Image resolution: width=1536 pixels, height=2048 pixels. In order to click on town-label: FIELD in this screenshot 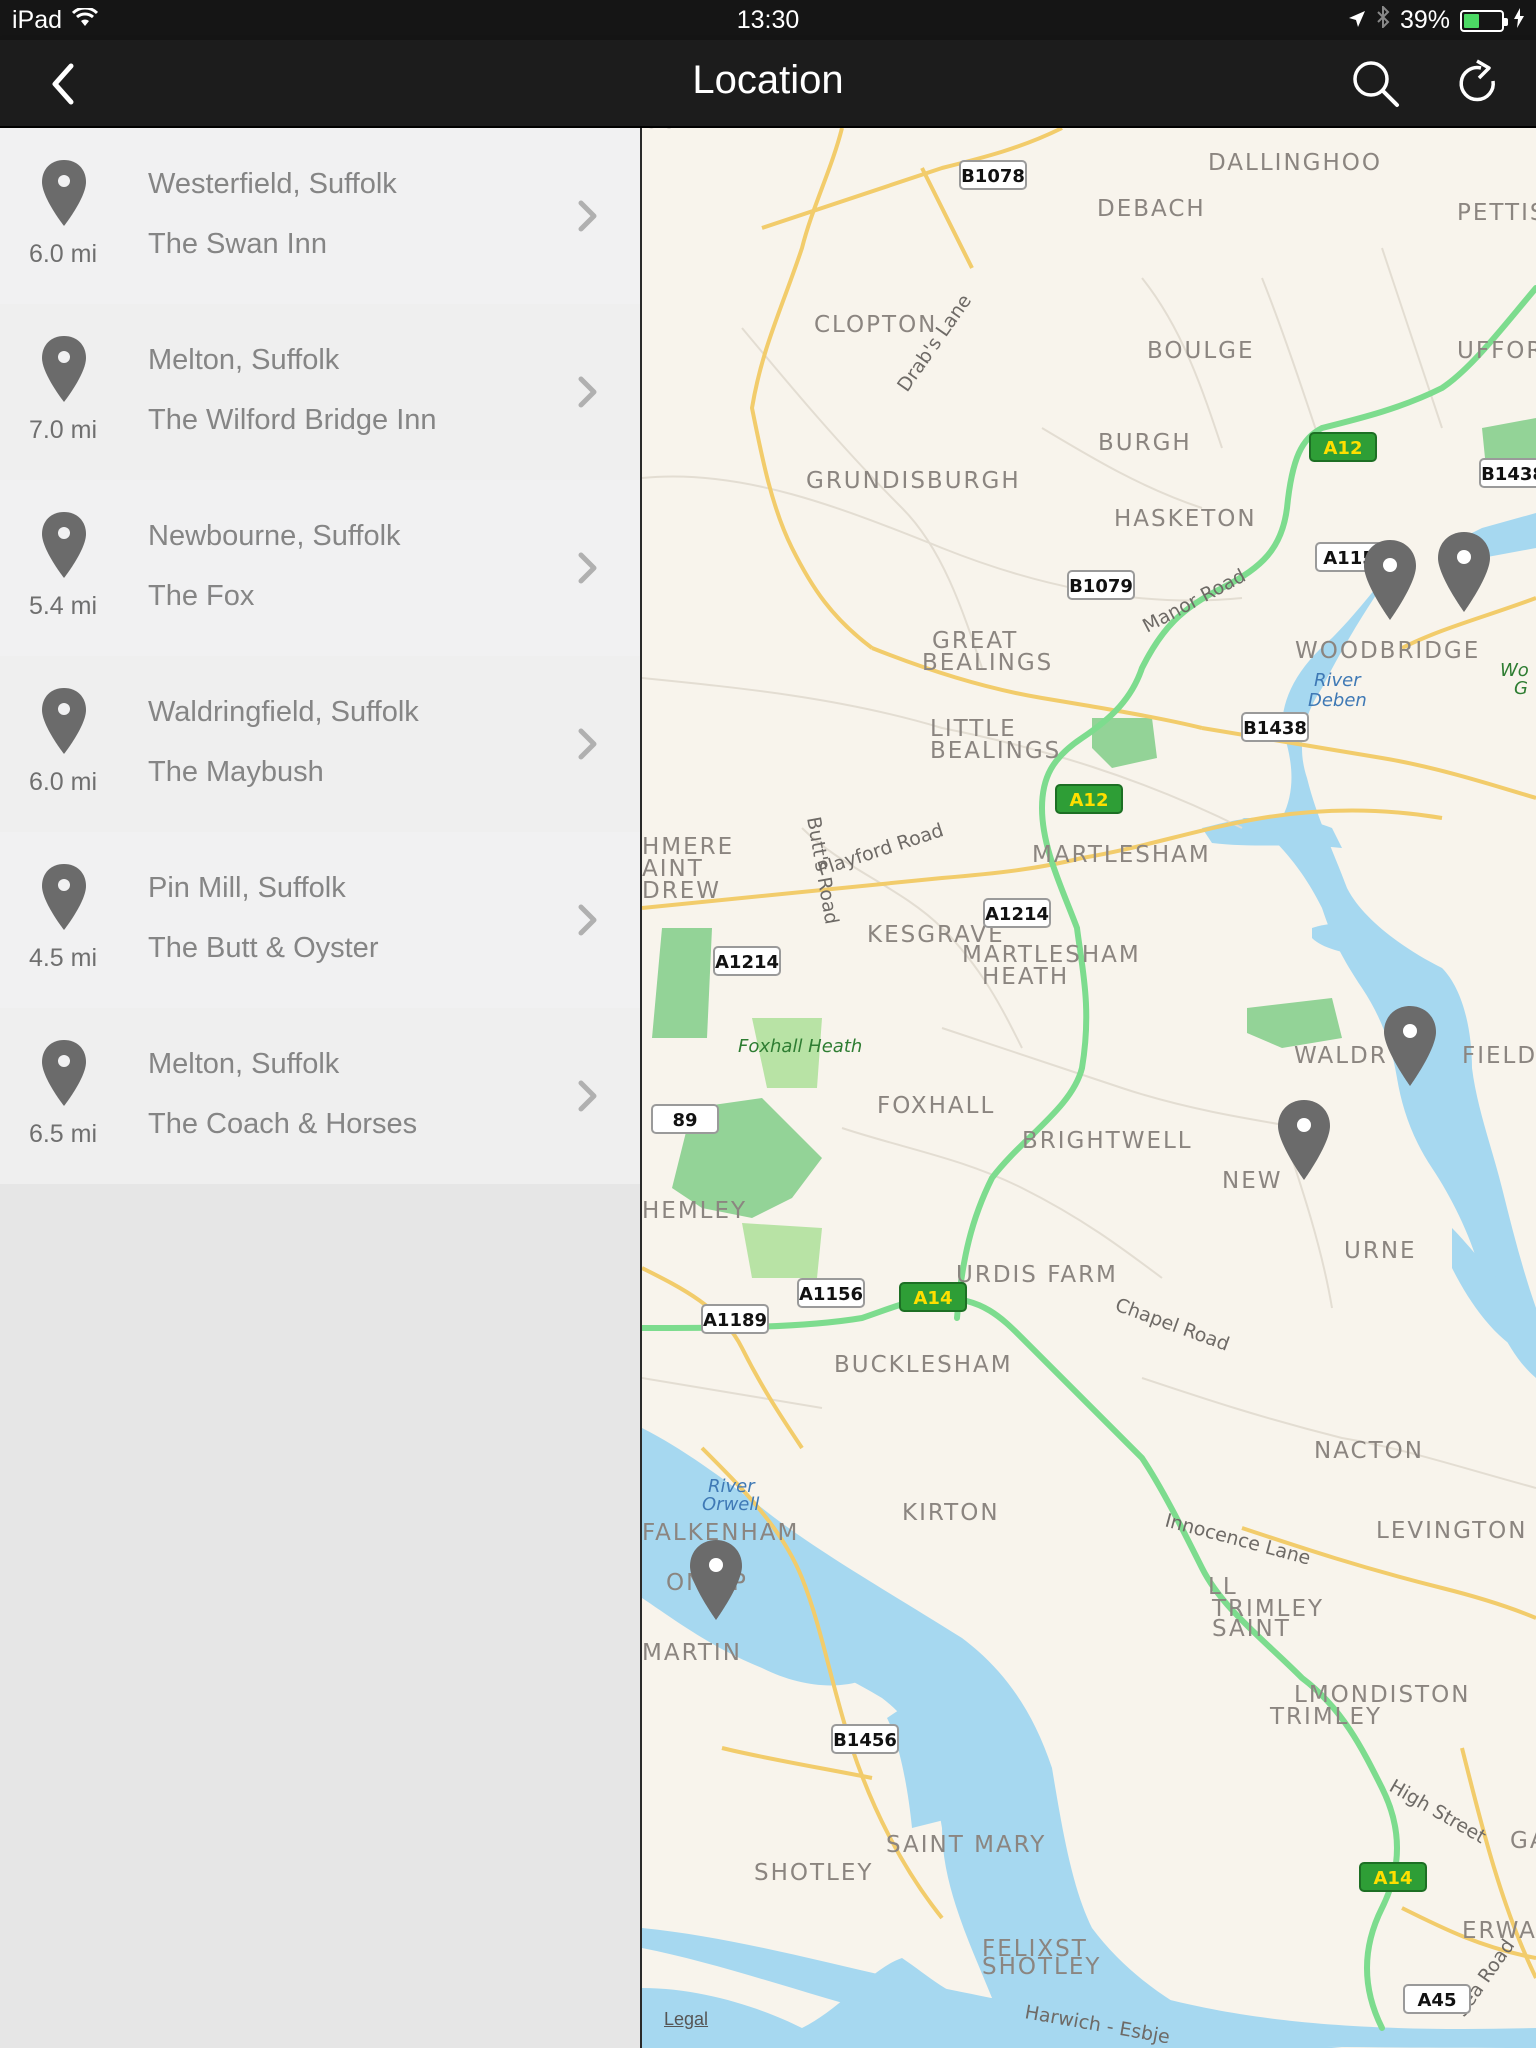, I will do `click(1499, 1056)`.